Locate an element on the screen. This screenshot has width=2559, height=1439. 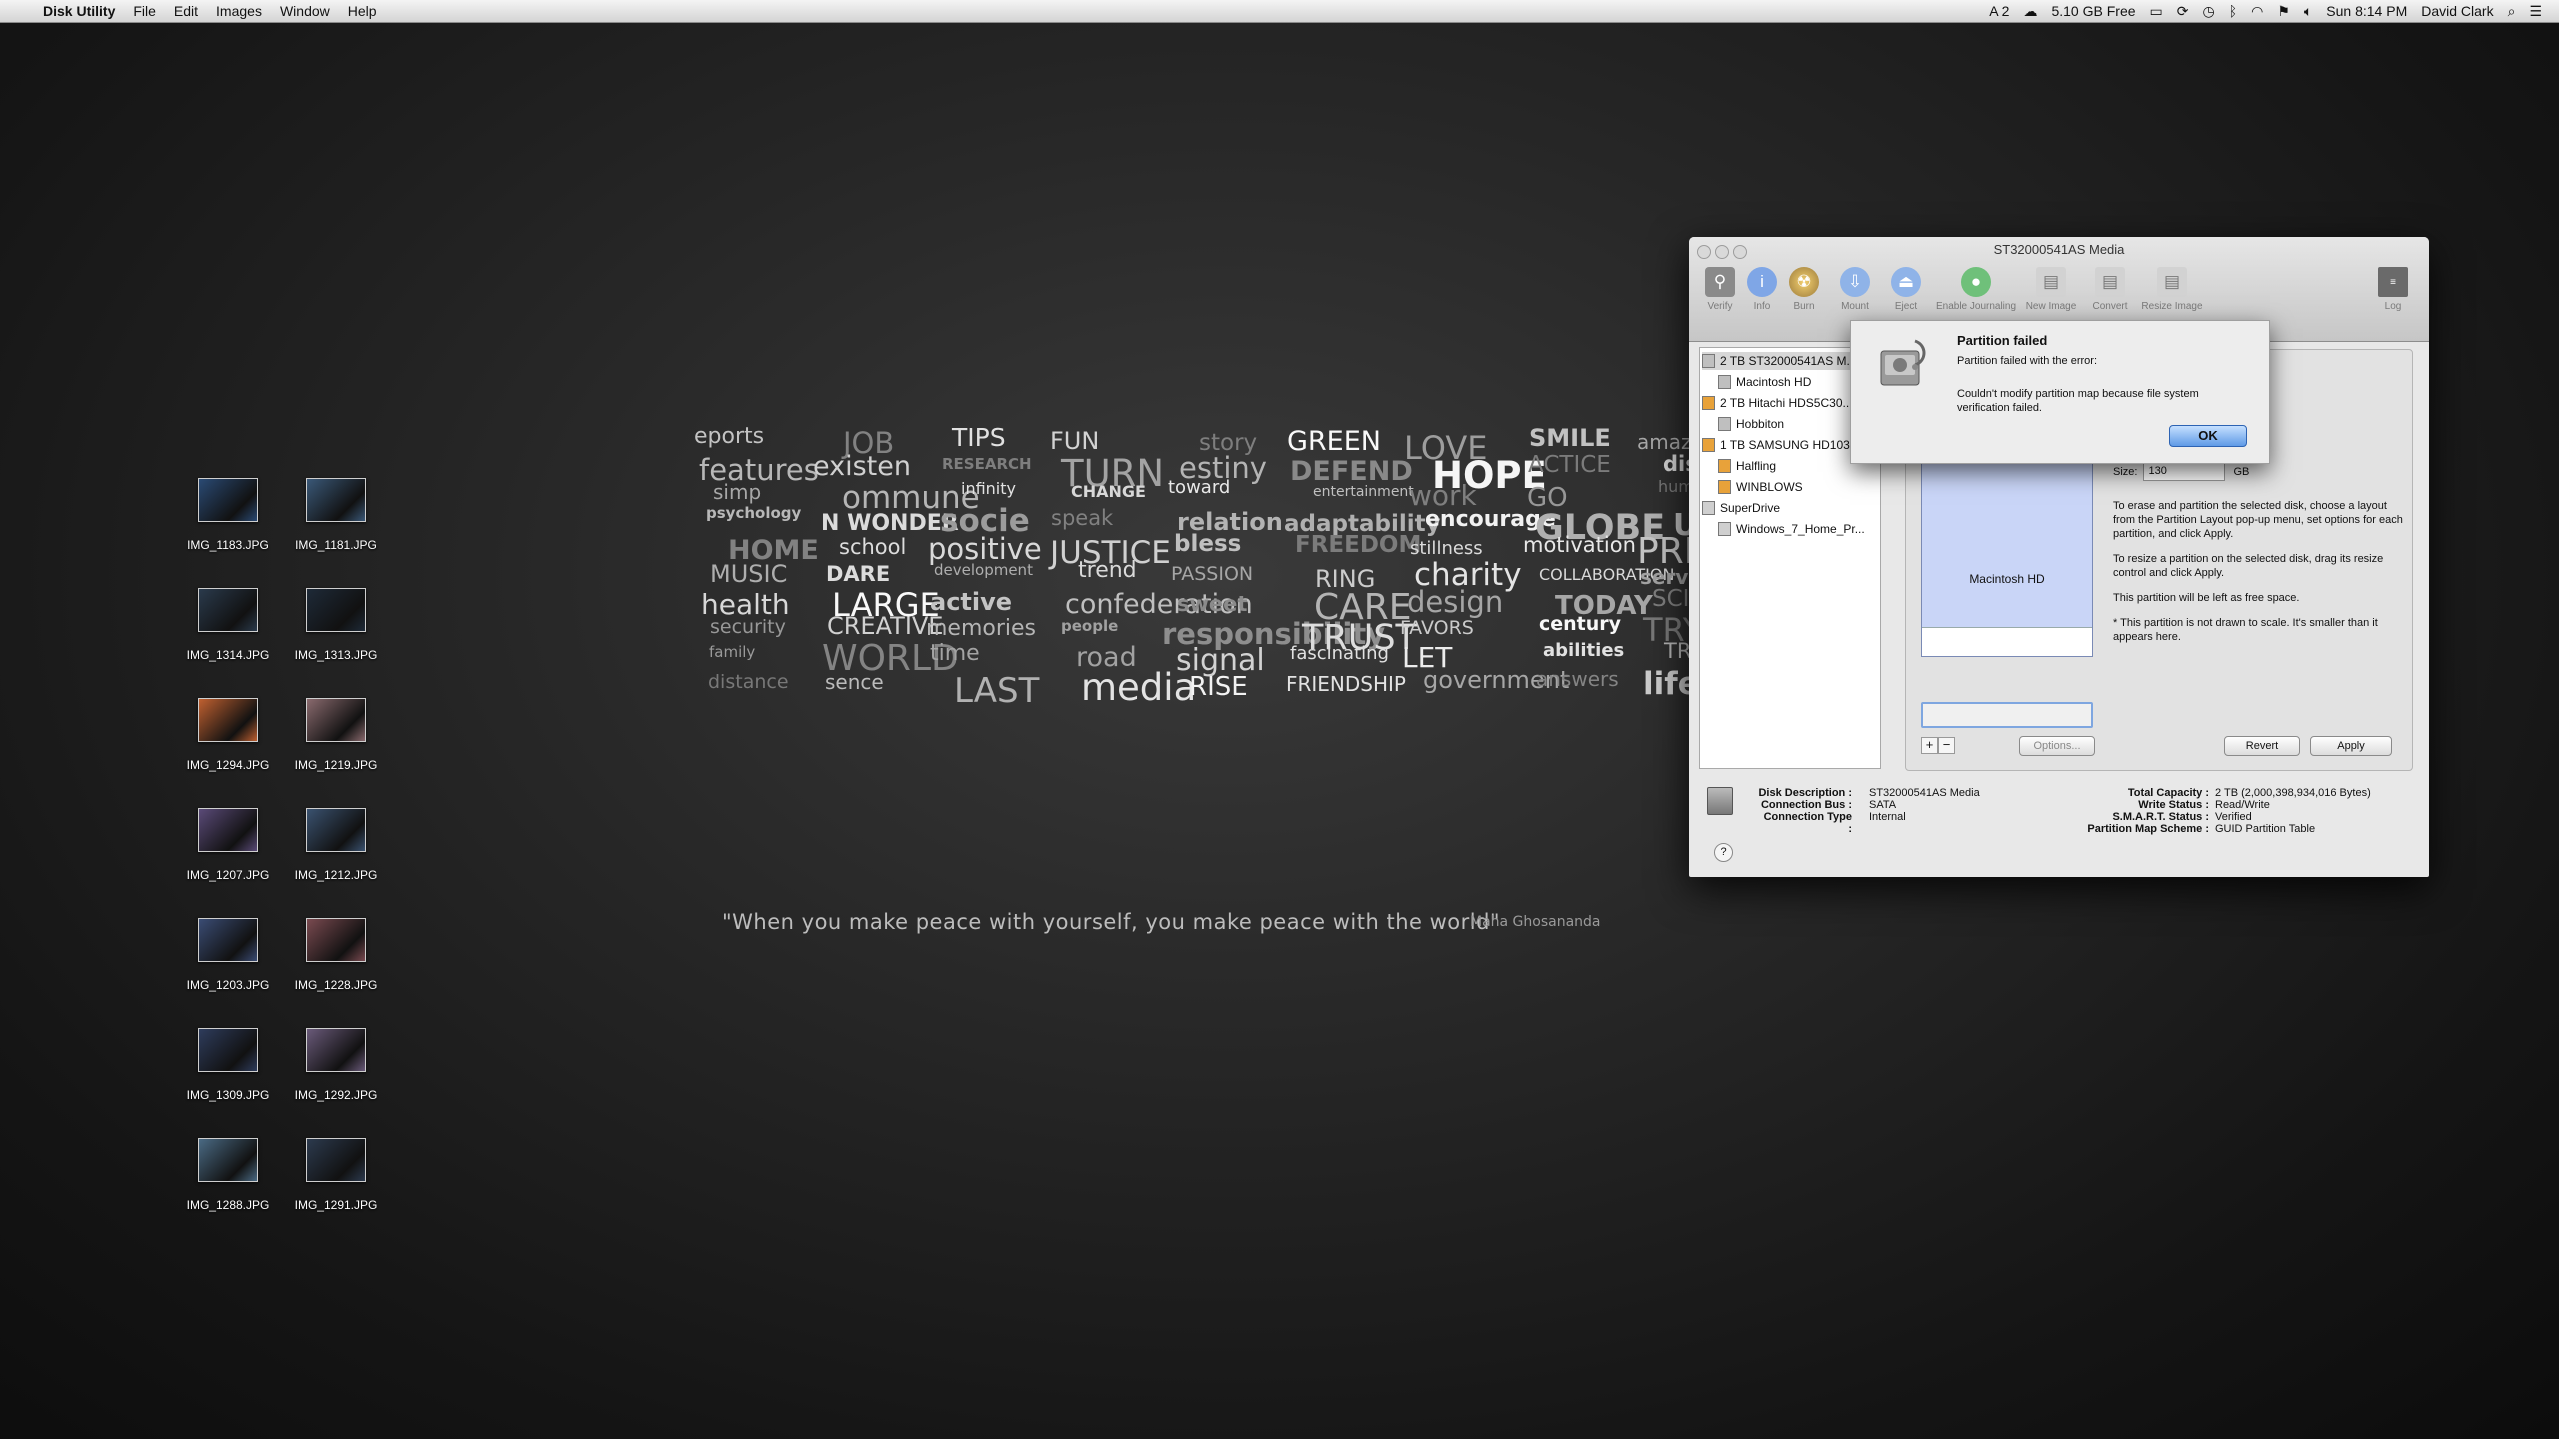
write-status-label: Write Status : is located at coordinates (2173, 805).